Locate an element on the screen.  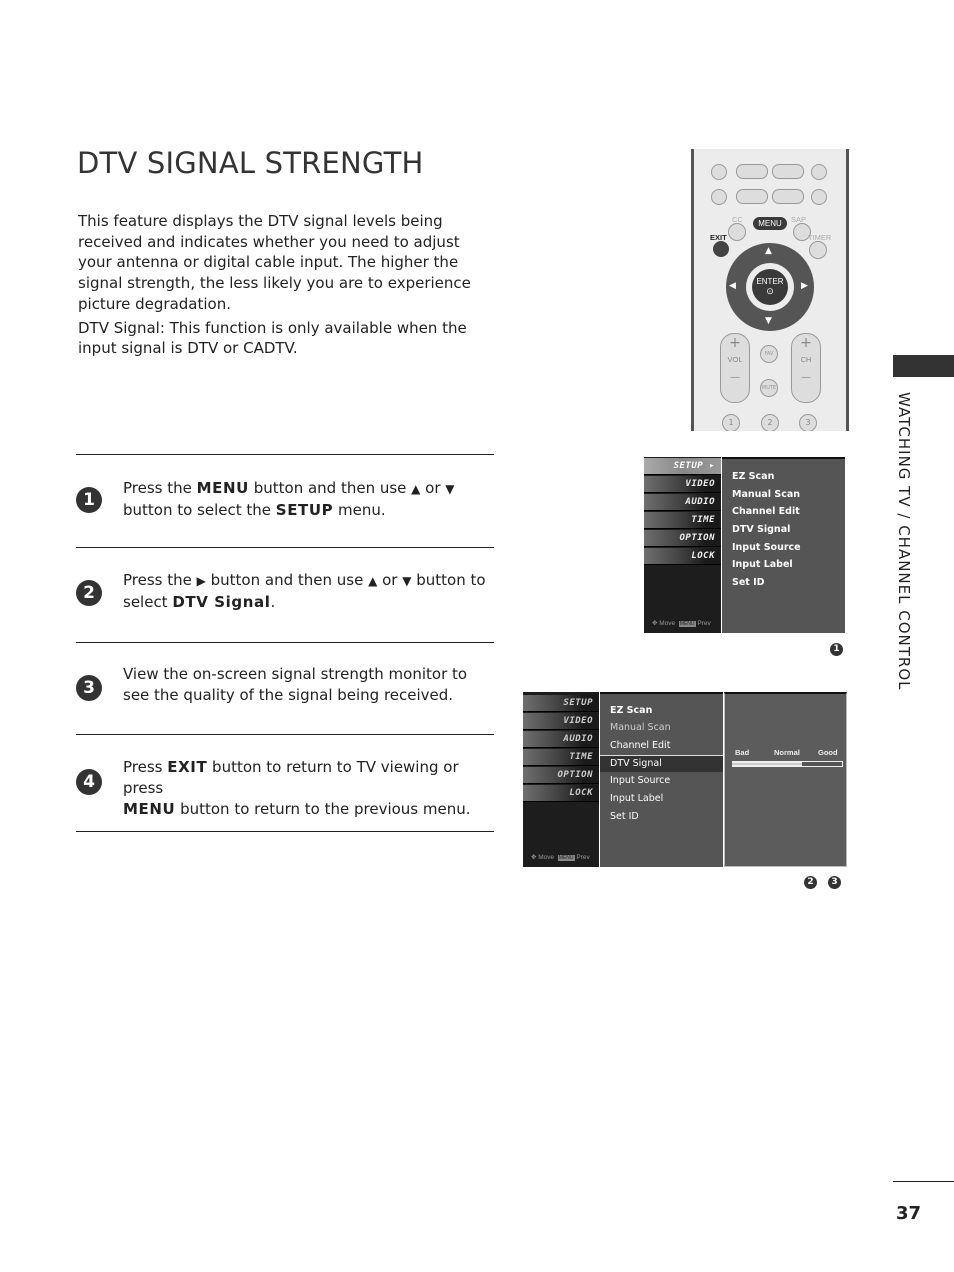
step-number: 2 is located at coordinates (89, 593).